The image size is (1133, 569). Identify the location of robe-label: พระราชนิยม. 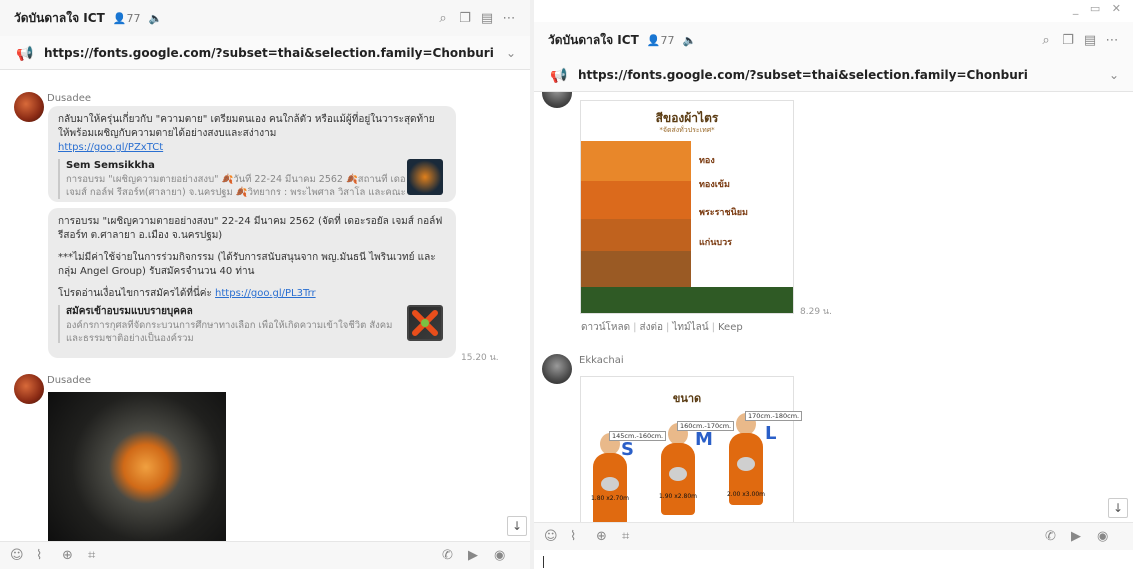
(723, 213).